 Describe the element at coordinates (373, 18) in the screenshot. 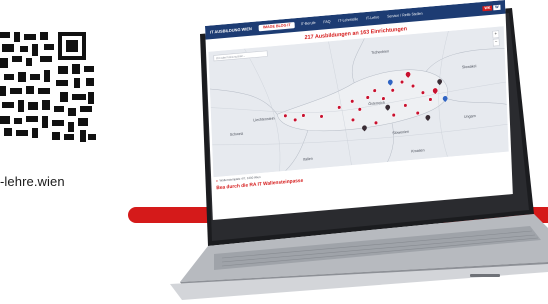

I see `nav-item-it-lehre: IT-Lehre` at that location.